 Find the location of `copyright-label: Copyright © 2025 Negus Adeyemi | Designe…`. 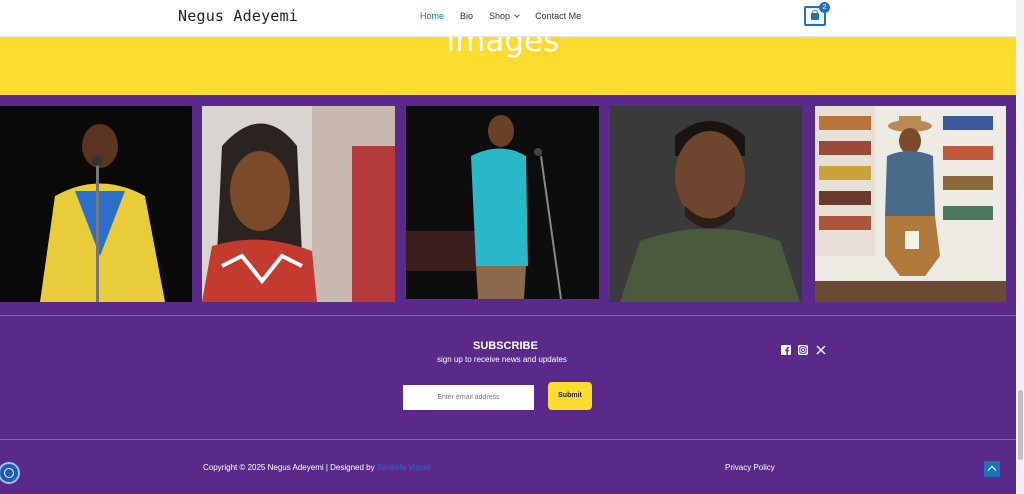

copyright-label: Copyright © 2025 Negus Adeyemi | Designe… is located at coordinates (290, 467).